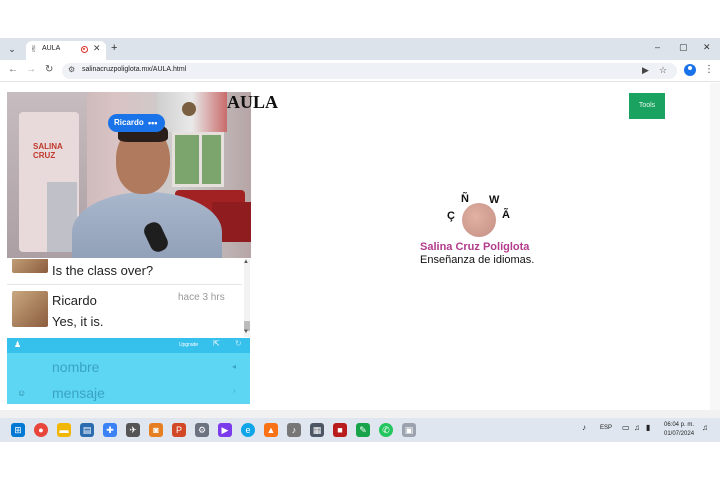  Describe the element at coordinates (451, 216) in the screenshot. I see `logo-letter: Ç` at that location.